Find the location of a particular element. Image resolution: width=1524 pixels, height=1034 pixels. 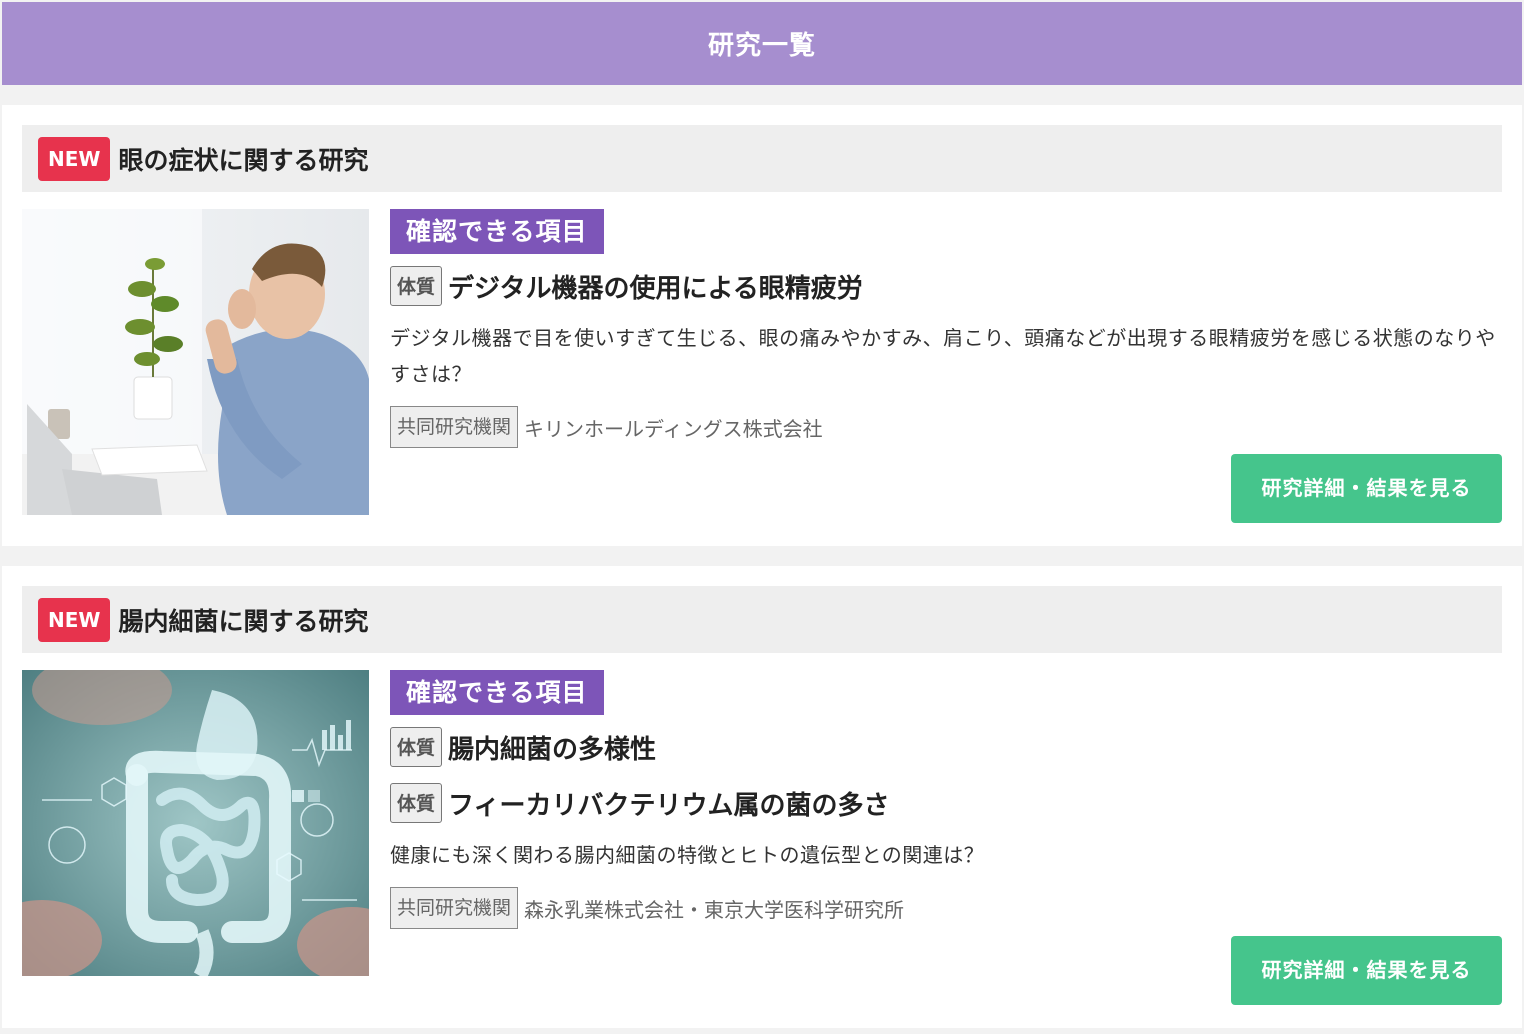

check-item: 体質 腸内細菌の多様性 is located at coordinates (946, 747).